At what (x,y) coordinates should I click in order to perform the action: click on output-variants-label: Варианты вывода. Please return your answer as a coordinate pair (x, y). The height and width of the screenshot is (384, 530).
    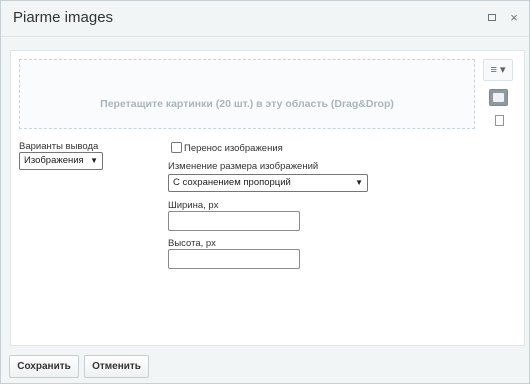
    Looking at the image, I should click on (59, 146).